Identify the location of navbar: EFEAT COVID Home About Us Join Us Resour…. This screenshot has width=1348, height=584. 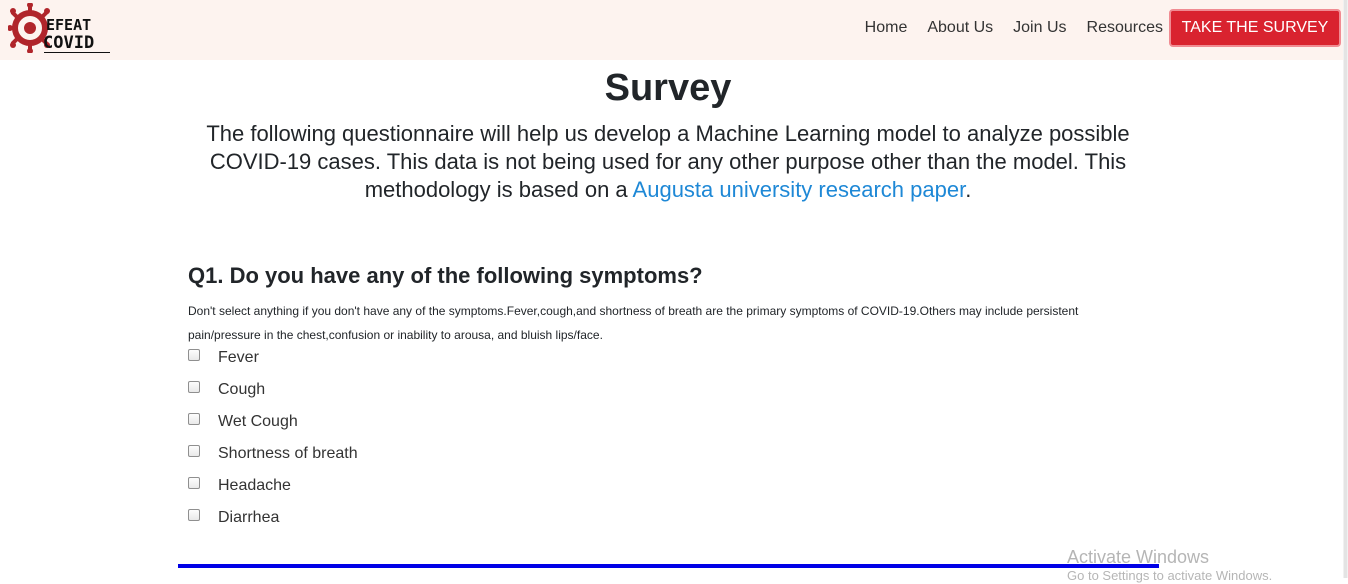
(671, 30).